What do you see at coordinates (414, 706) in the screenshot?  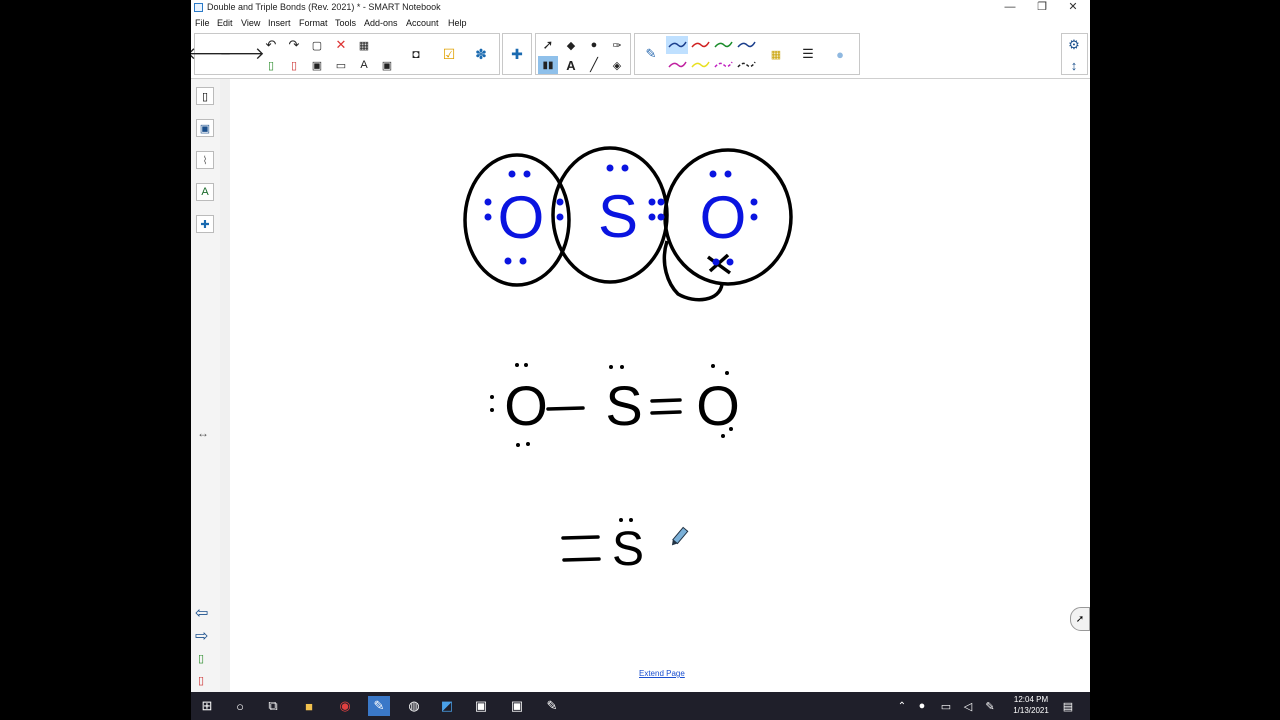 I see `app-icon: ◍` at bounding box center [414, 706].